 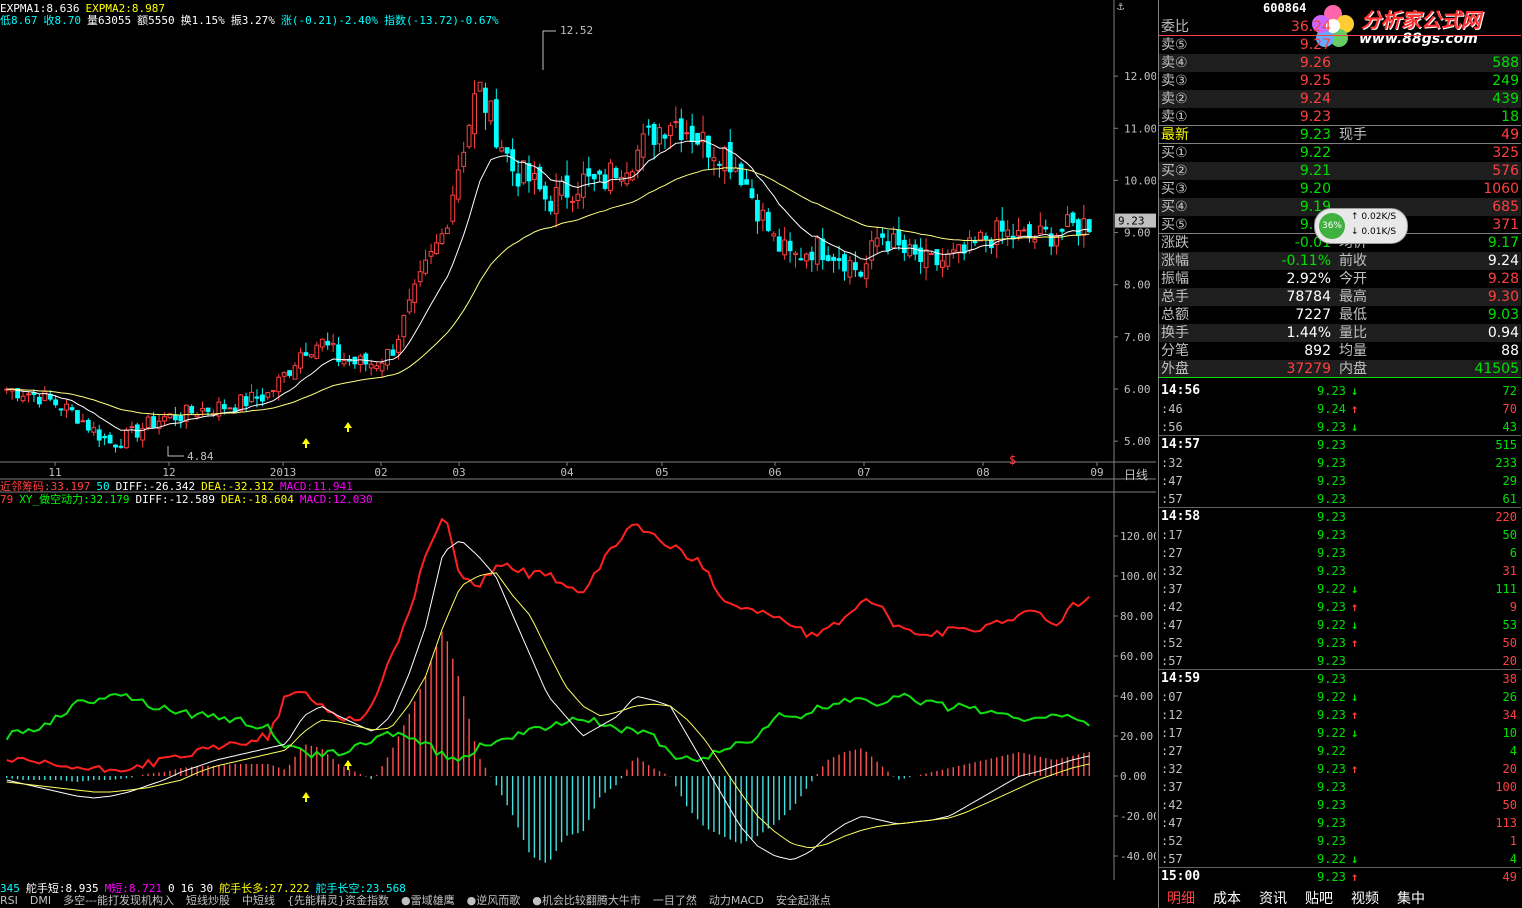 I want to click on buy-row-value2: 1060, so click(x=1501, y=189).